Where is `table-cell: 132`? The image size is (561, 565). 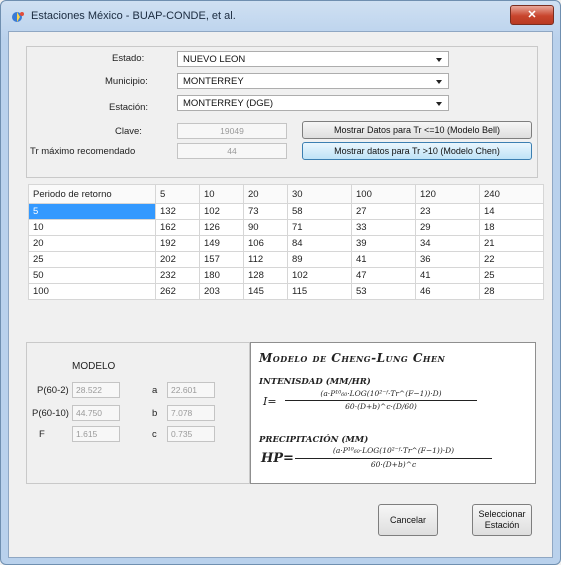 table-cell: 132 is located at coordinates (177, 211).